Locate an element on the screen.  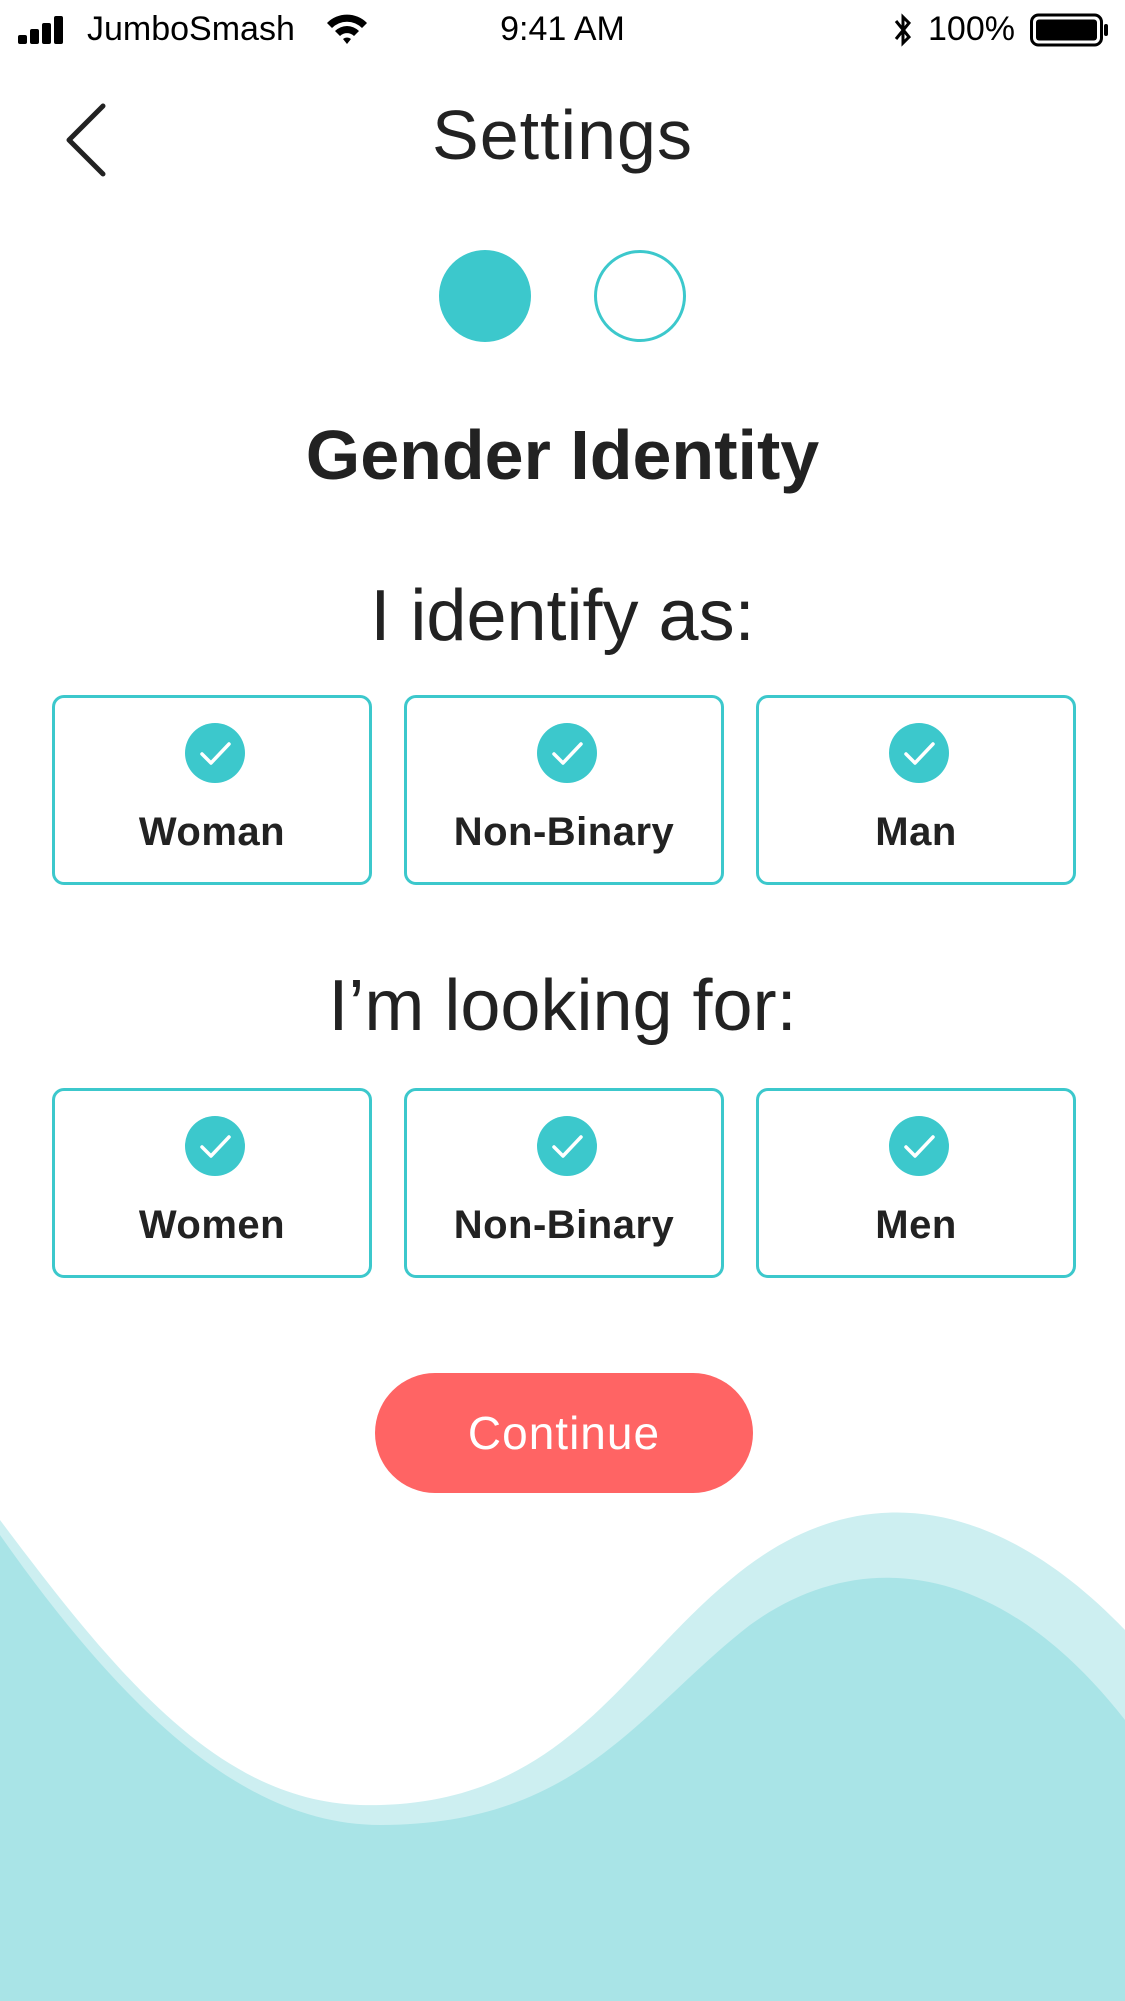
looking-for-option-non-binary: Non-Binary is located at coordinates (564, 1183).